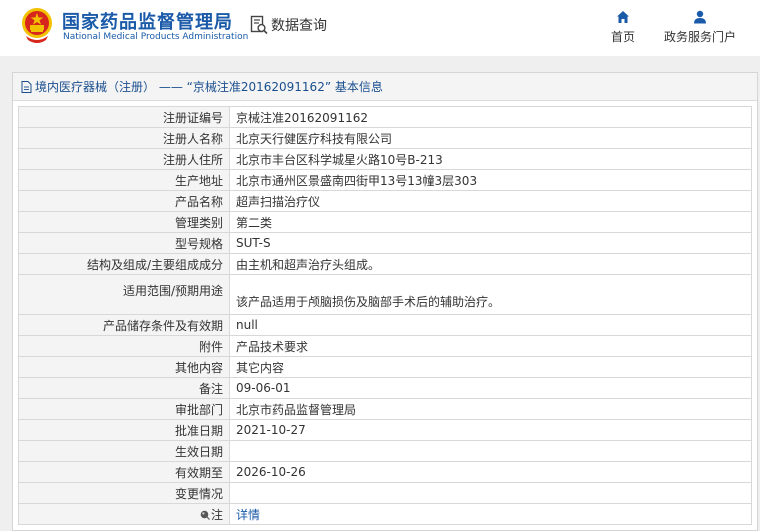 Image resolution: width=760 pixels, height=531 pixels. I want to click on table-row: 注册人名称 北京天行健医疗科技有限公司, so click(385, 138).